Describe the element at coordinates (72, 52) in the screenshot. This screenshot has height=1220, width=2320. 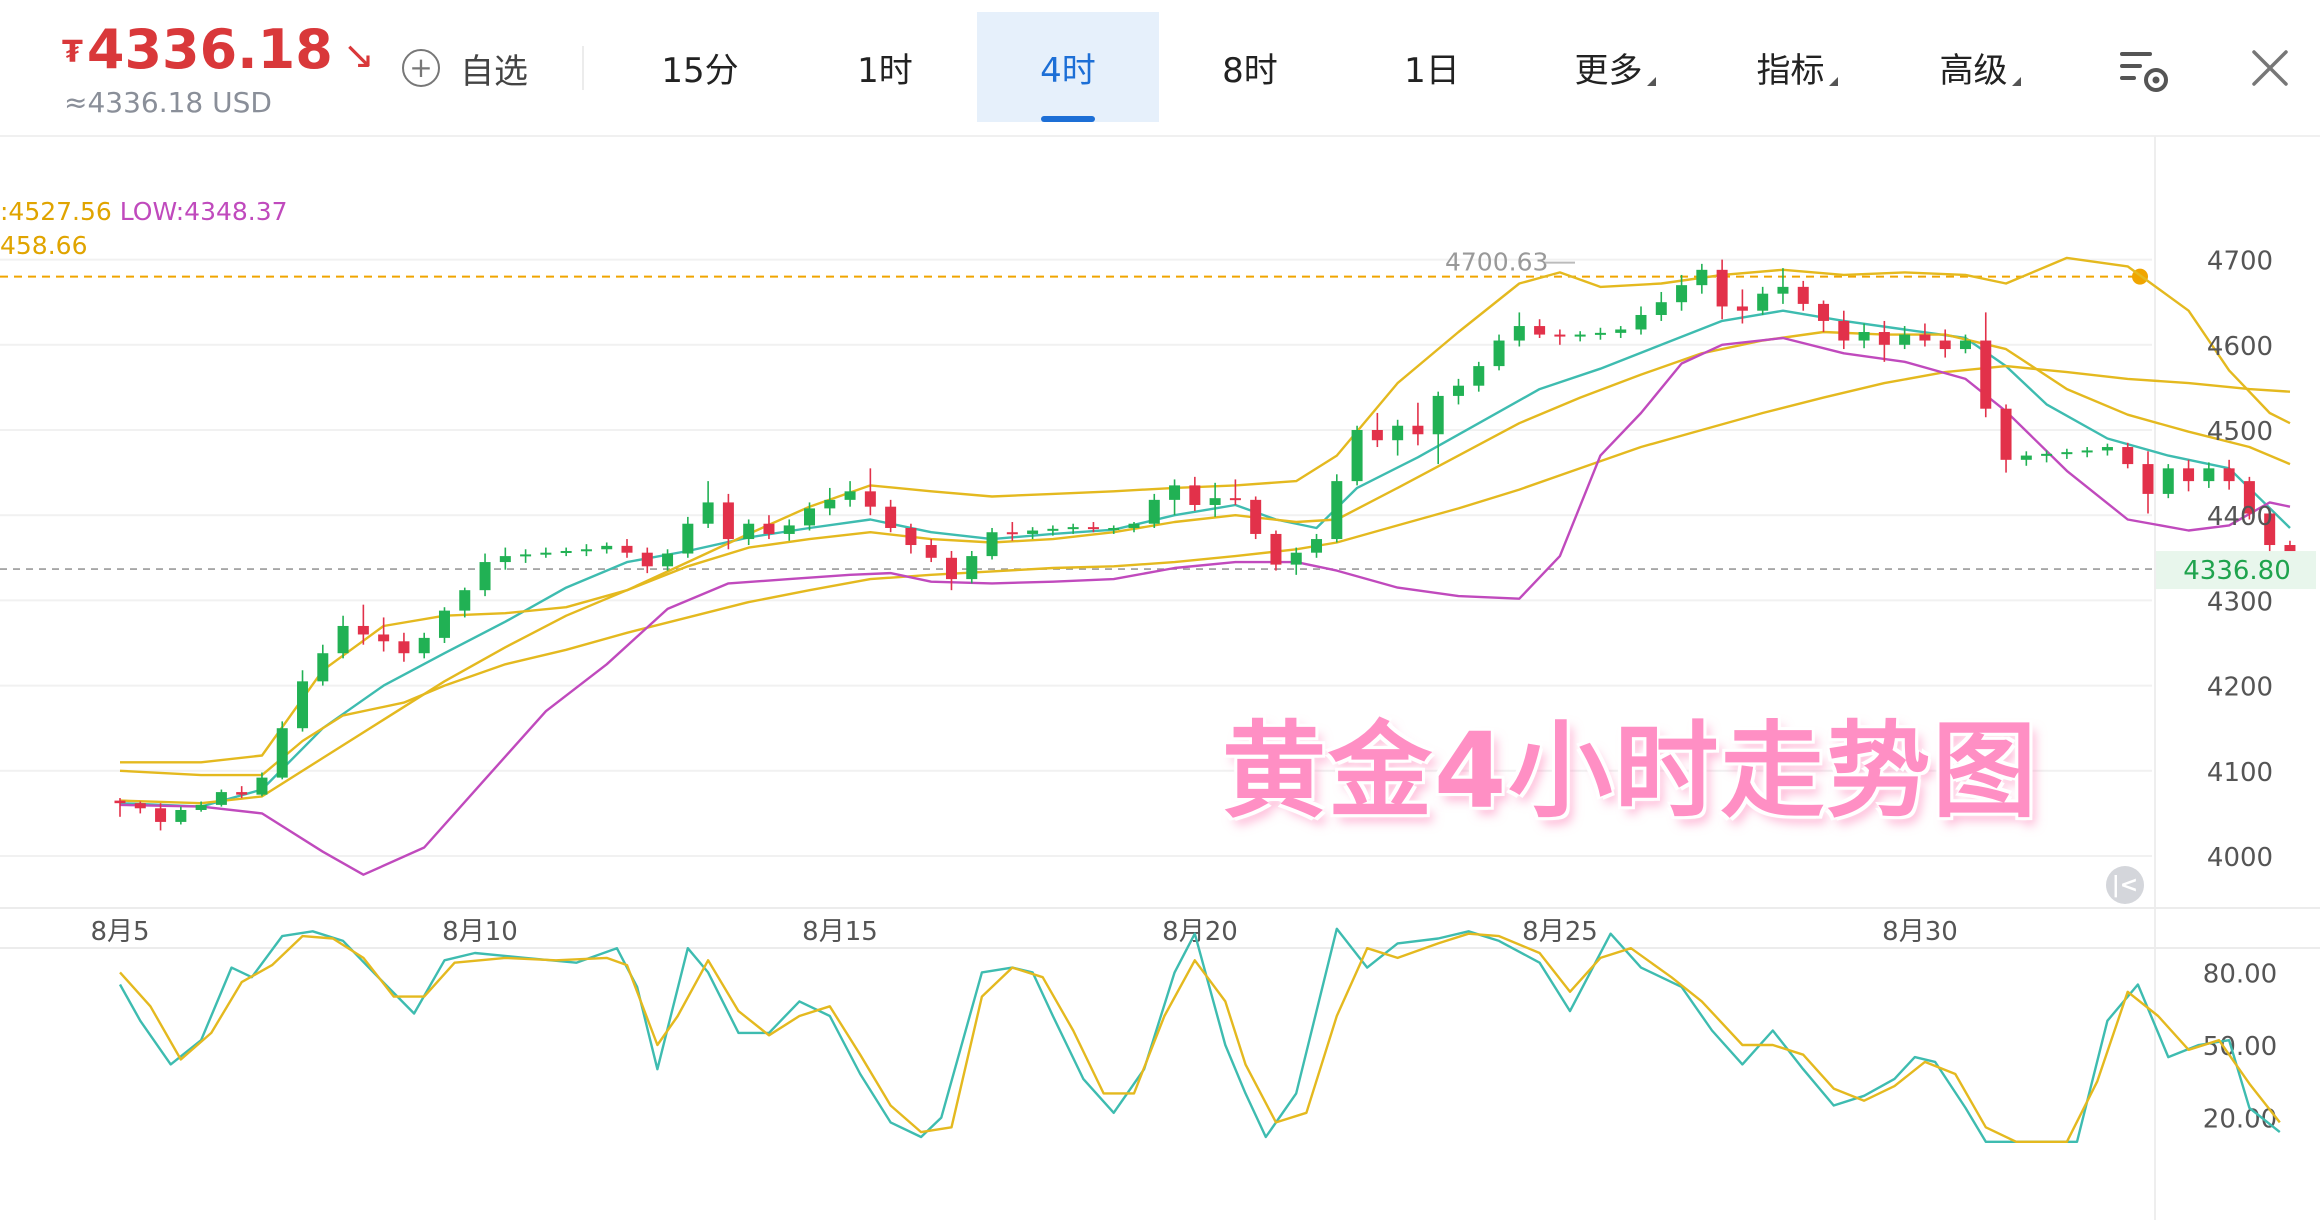
I see `currency-symbol: ₮` at that location.